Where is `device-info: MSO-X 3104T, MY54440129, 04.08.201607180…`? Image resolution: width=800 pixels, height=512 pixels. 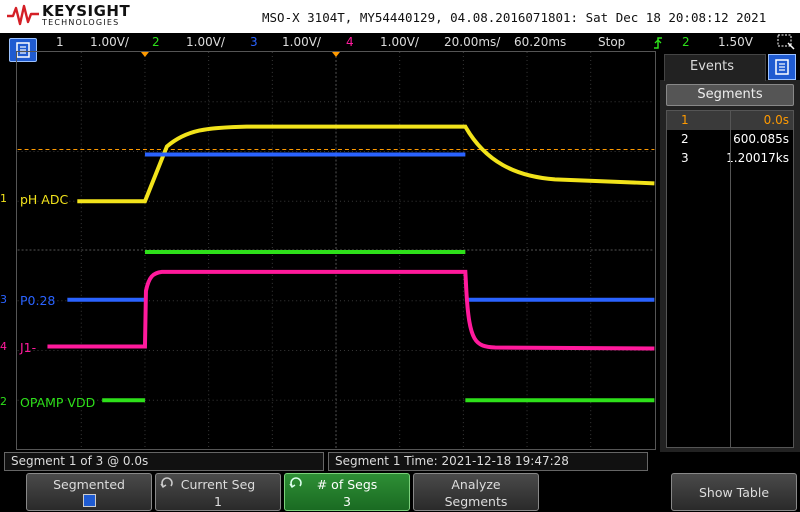 device-info: MSO-X 3104T, MY54440129, 04.08.201607180… is located at coordinates (514, 17).